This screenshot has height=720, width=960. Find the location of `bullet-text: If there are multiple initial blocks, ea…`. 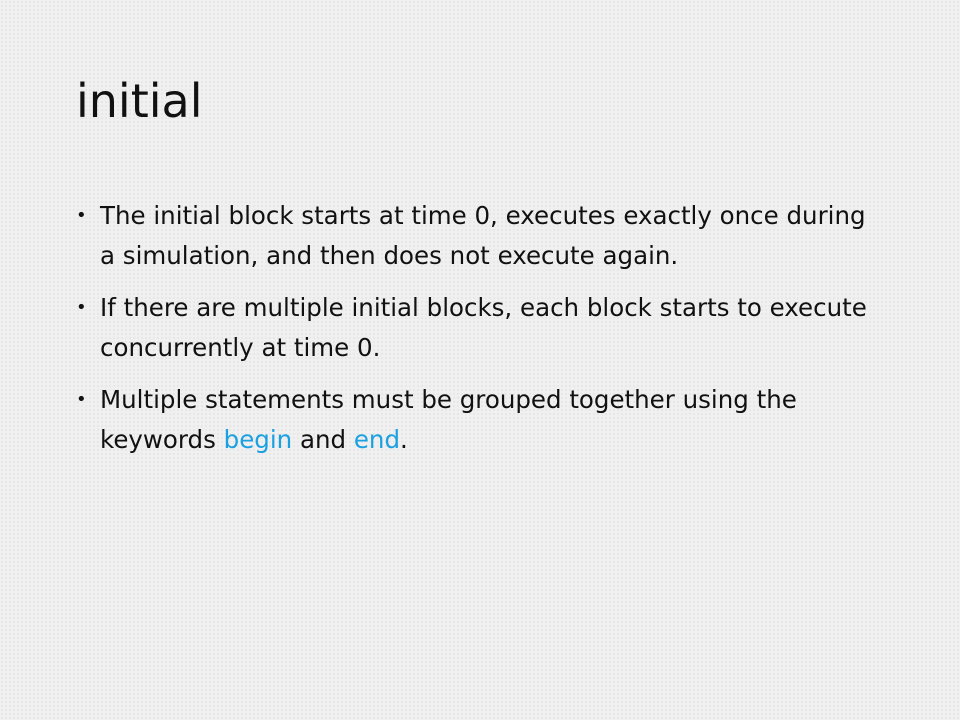

bullet-text: If there are multiple initial blocks, ea… is located at coordinates (483, 327).